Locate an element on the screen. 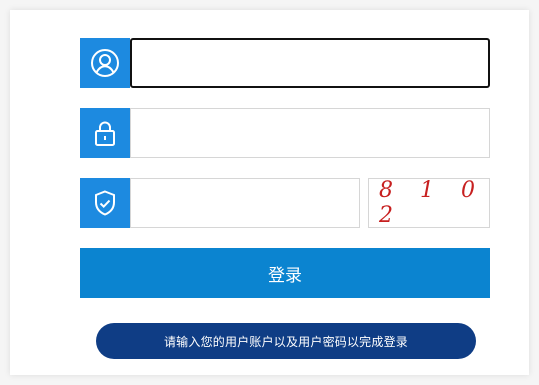 The height and width of the screenshot is (385, 539). password-input is located at coordinates (310, 133).